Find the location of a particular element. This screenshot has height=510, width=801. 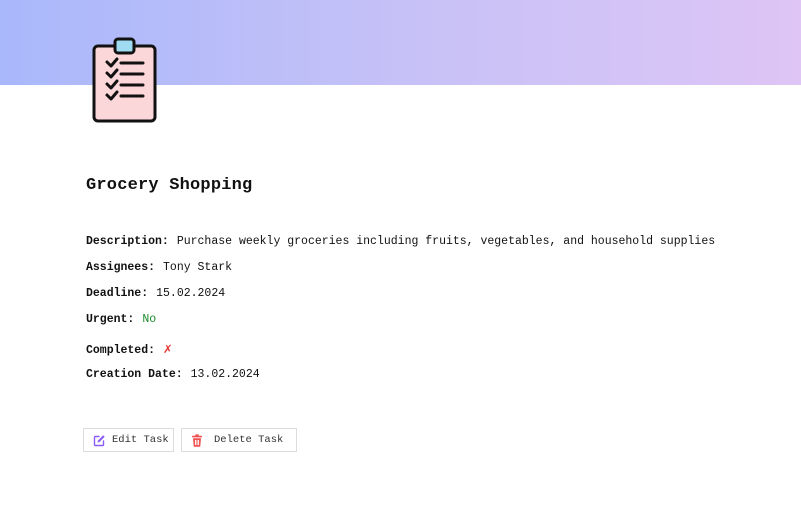

edit-task-button: Edit Task is located at coordinates (128, 440).